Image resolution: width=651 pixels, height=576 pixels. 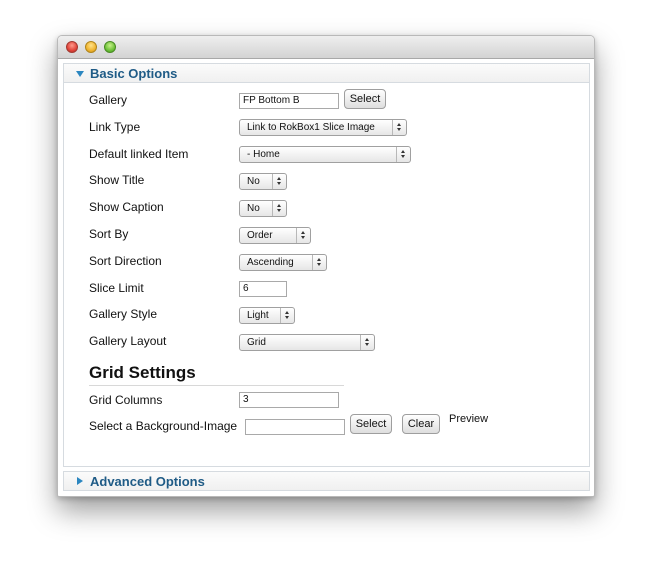 What do you see at coordinates (263, 181) in the screenshot?
I see `show-title-select: No` at bounding box center [263, 181].